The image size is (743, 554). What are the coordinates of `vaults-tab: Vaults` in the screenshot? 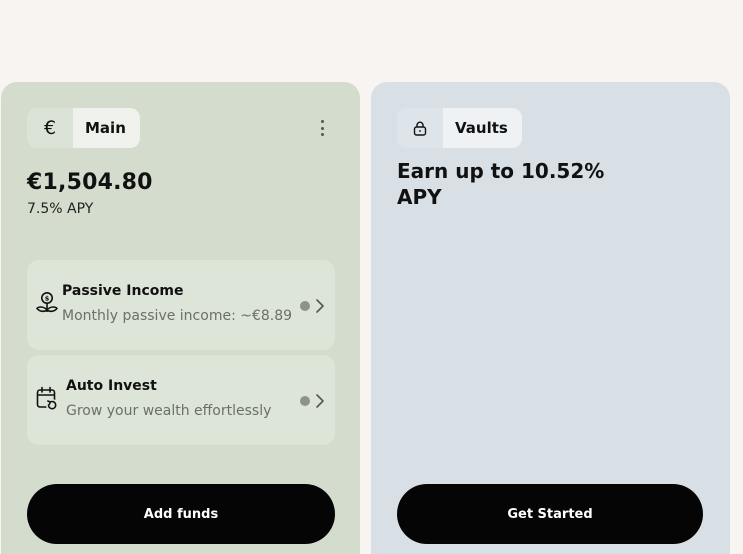 It's located at (459, 128).